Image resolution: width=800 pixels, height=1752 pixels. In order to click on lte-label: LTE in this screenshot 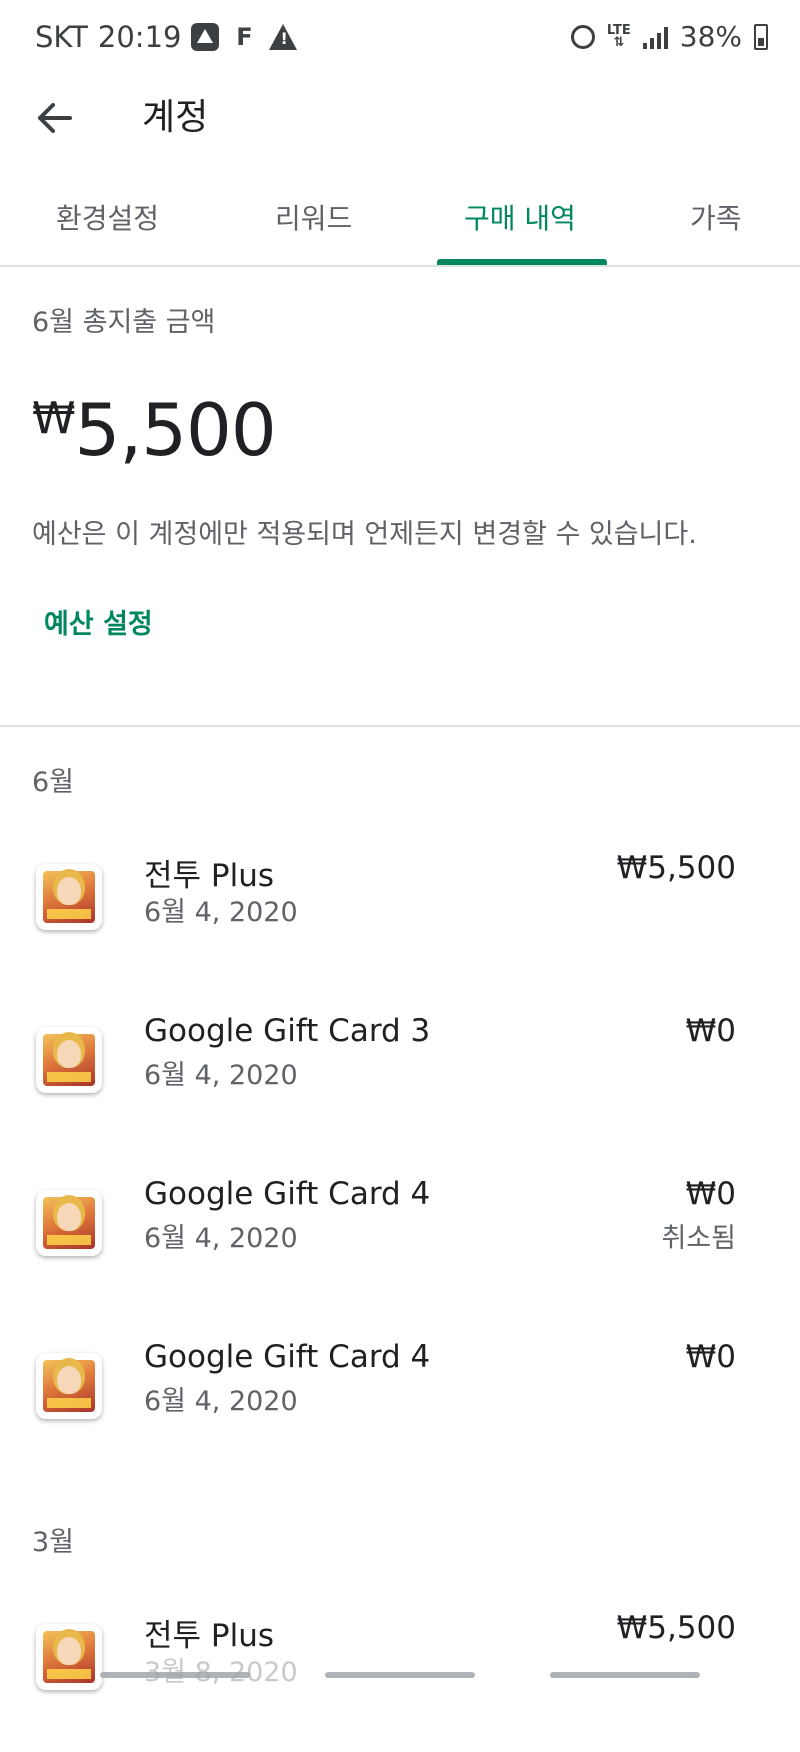, I will do `click(618, 30)`.